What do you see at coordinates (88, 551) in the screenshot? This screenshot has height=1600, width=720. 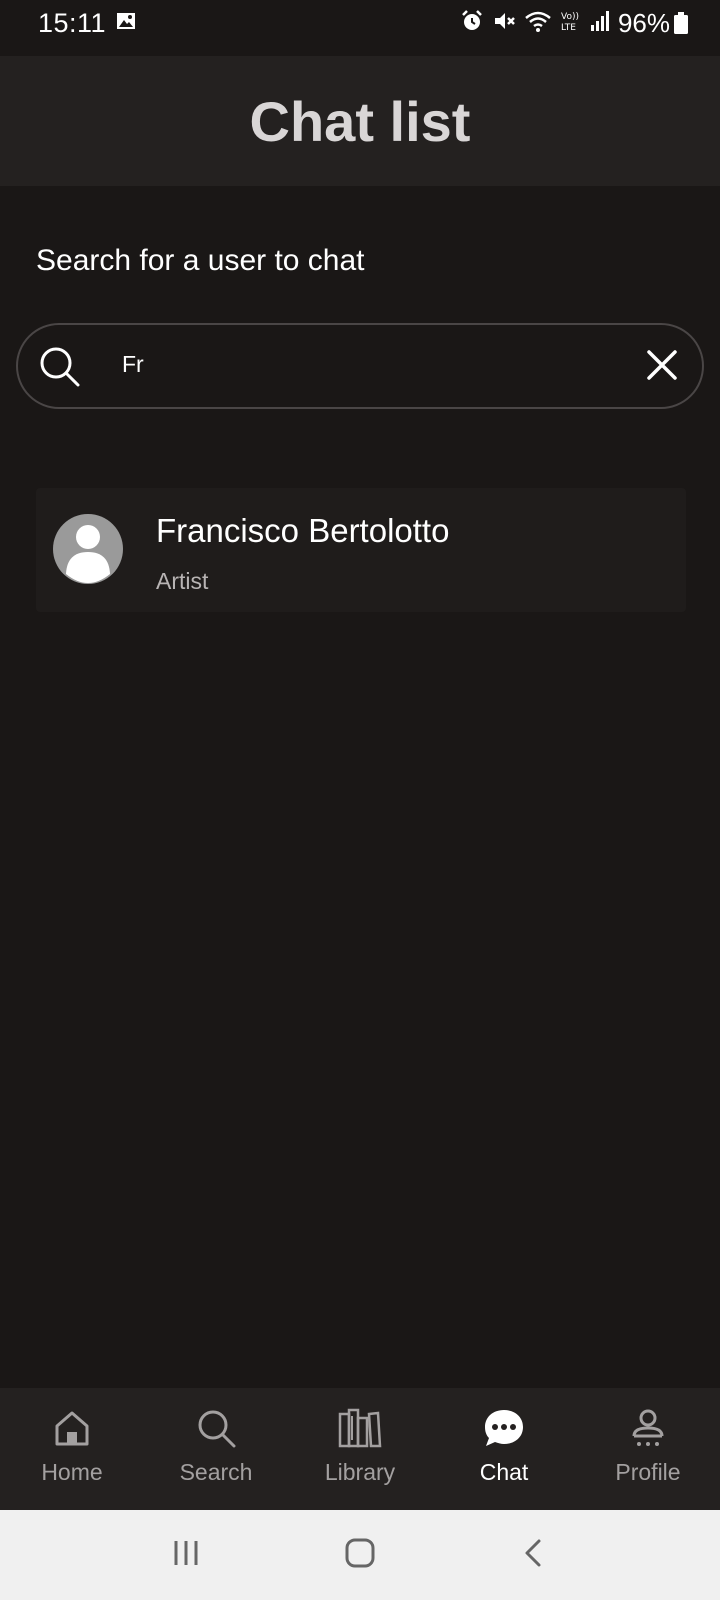 I see `avatar-icon` at bounding box center [88, 551].